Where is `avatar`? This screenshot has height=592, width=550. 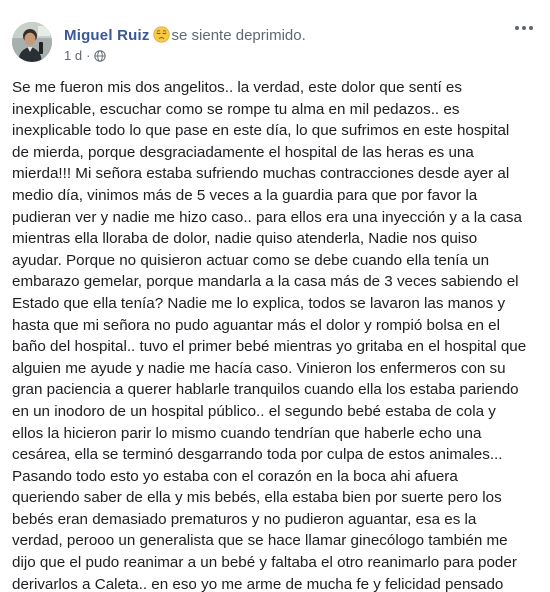
avatar is located at coordinates (32, 42).